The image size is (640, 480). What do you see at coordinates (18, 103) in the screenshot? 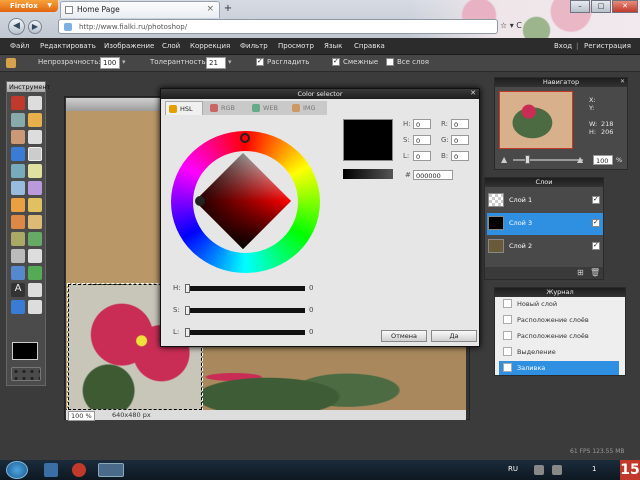
I see `crop-tool-icon` at bounding box center [18, 103].